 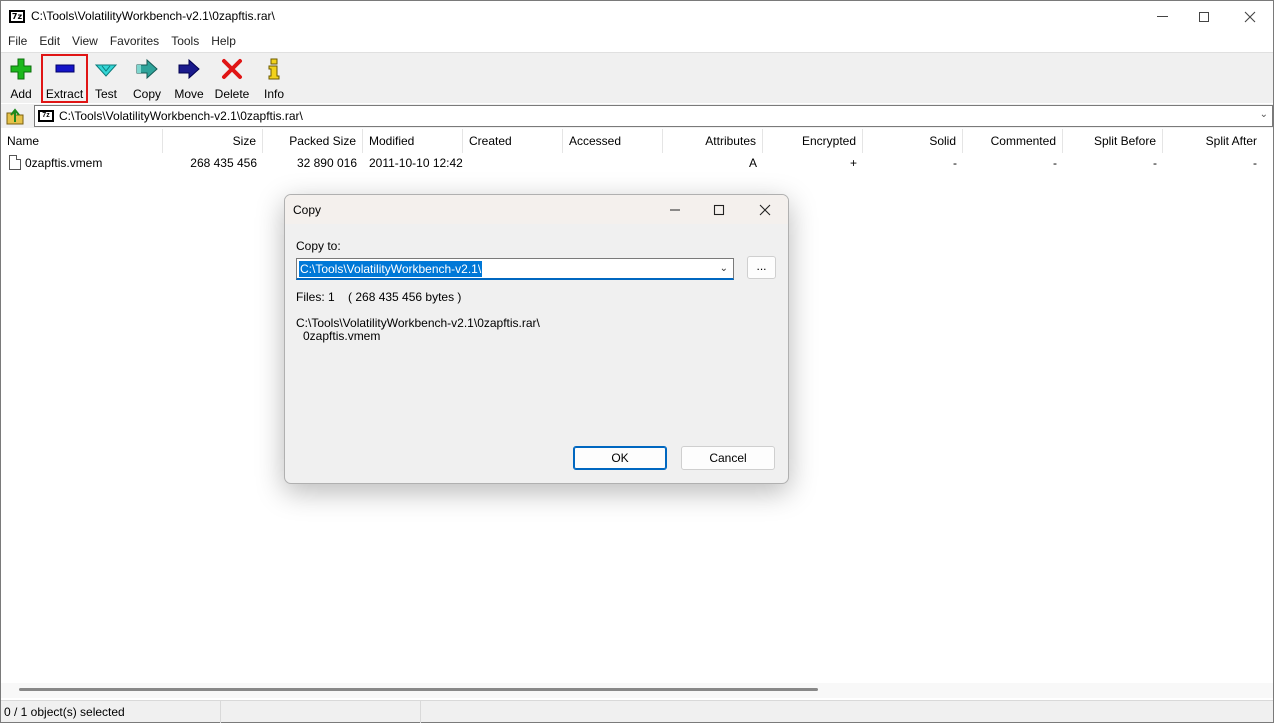 What do you see at coordinates (752, 163) in the screenshot?
I see `cell-attributes: A` at bounding box center [752, 163].